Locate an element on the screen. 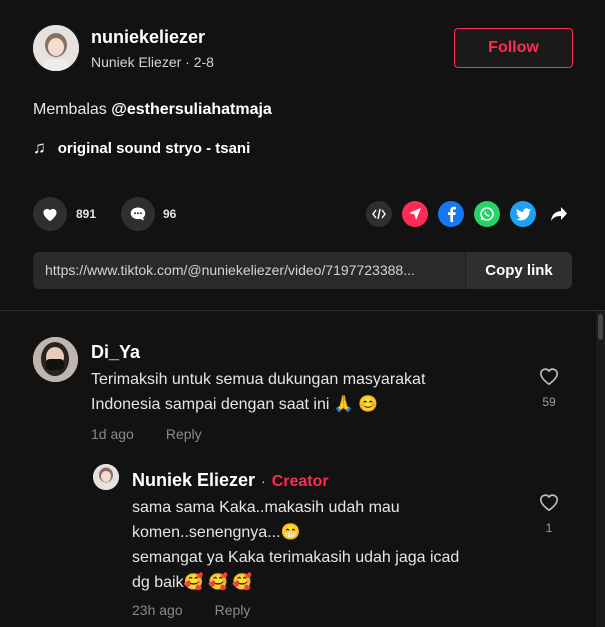 The width and height of the screenshot is (605, 627). caption-prefix: Membalas is located at coordinates (72, 109).